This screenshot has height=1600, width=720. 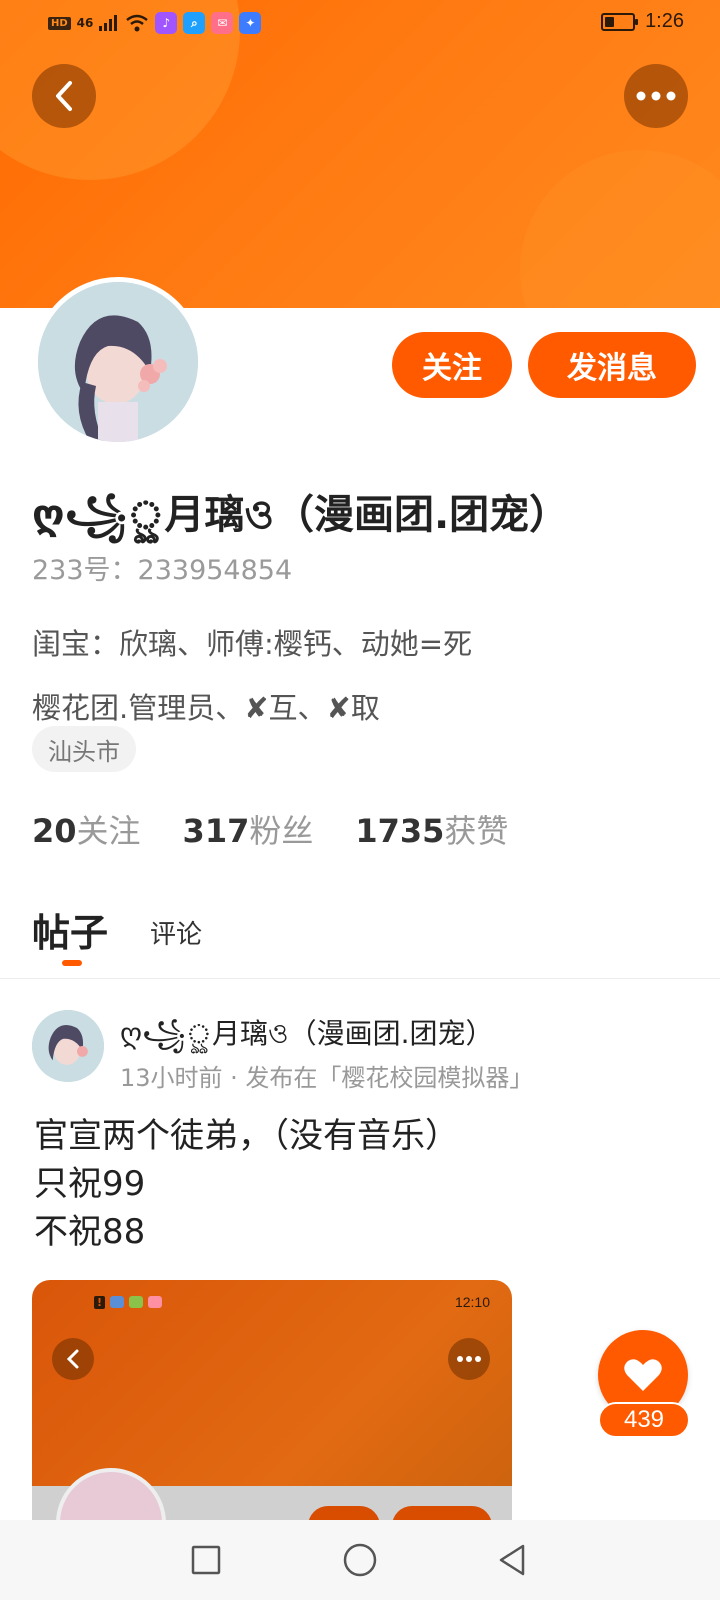 What do you see at coordinates (176, 935) in the screenshot?
I see `tab-comments: 评论` at bounding box center [176, 935].